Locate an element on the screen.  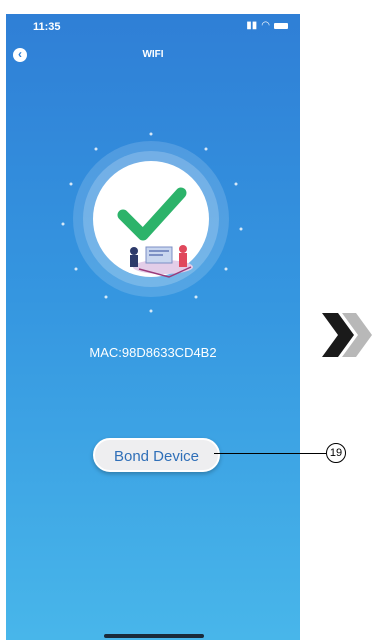
signal-icon: ▮▮ is located at coordinates (252, 25).